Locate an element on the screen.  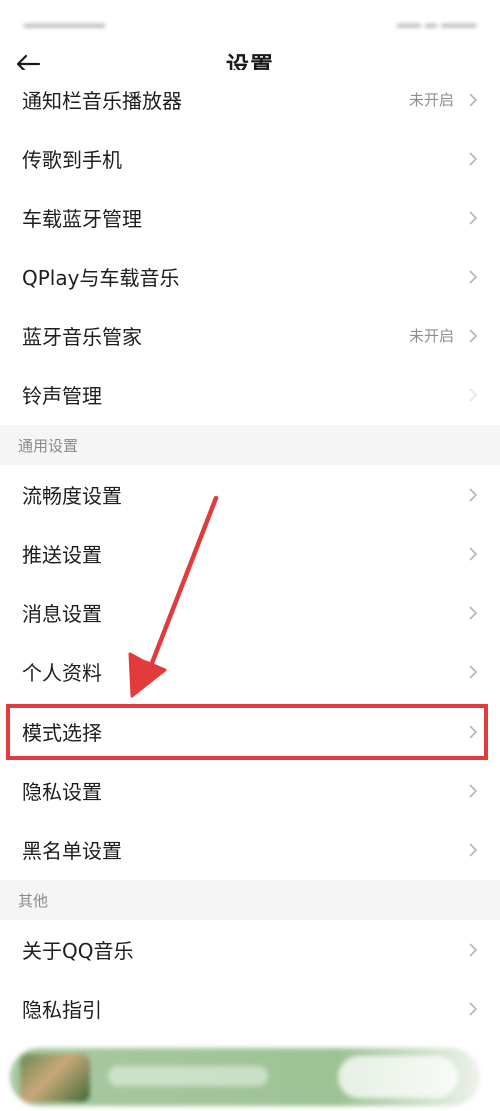
setting-row-push: 推送设置 is located at coordinates (250, 553).